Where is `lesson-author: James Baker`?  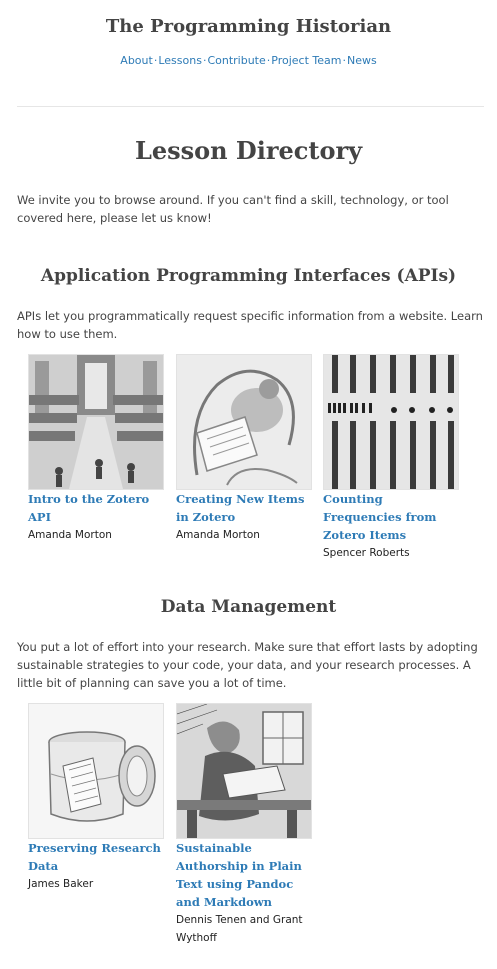
lesson-author: James Baker is located at coordinates (61, 884).